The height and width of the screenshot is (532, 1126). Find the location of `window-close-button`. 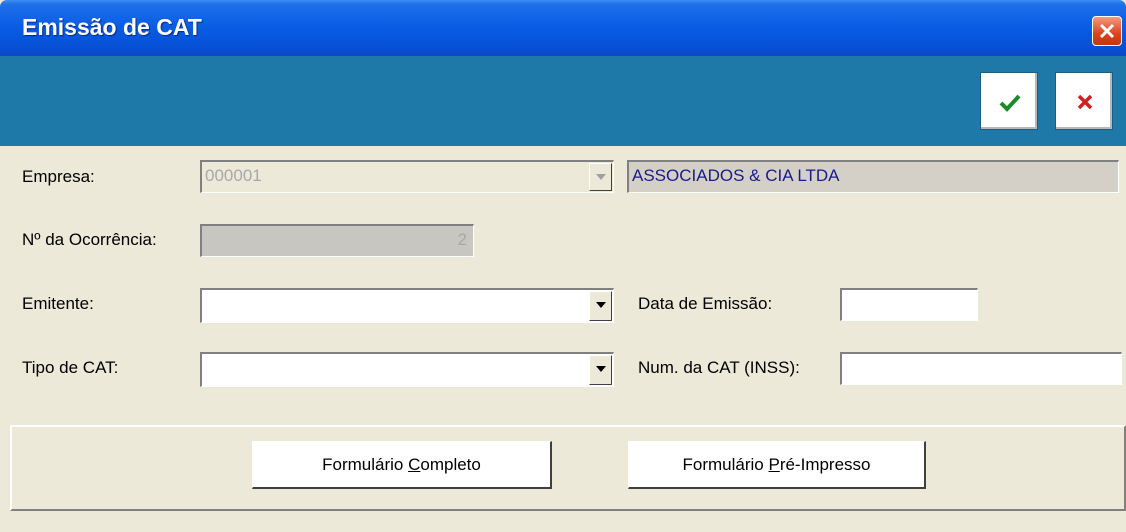

window-close-button is located at coordinates (1107, 31).